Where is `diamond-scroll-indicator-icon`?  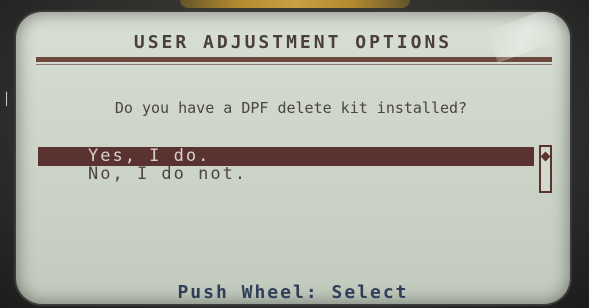 diamond-scroll-indicator-icon is located at coordinates (545, 156).